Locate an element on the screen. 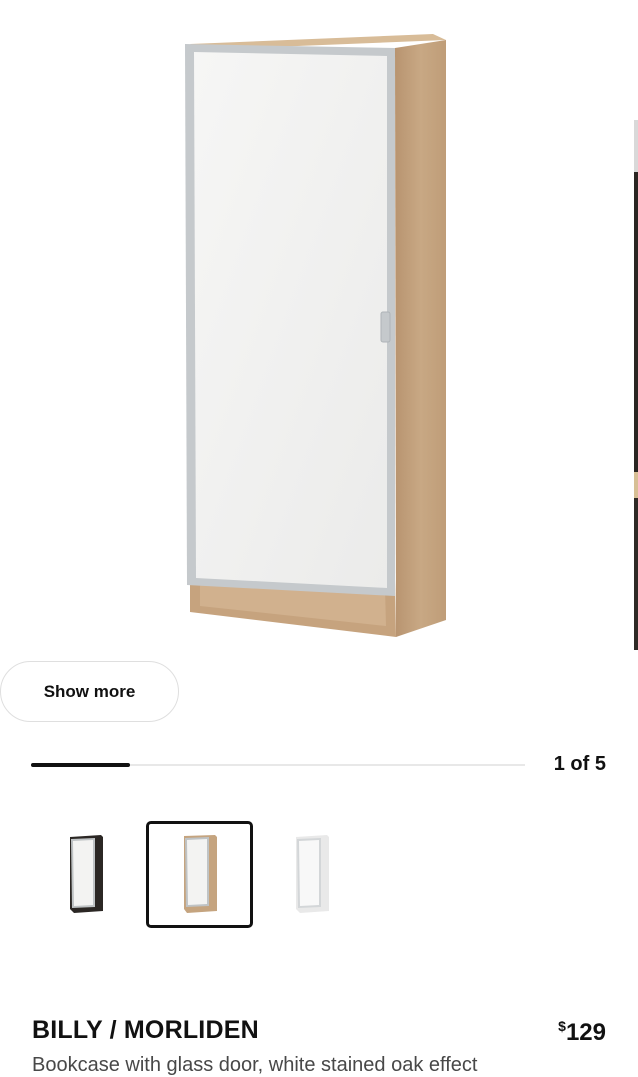 The image size is (638, 1077). thumbnail-black-brown-image is located at coordinates (86, 874).